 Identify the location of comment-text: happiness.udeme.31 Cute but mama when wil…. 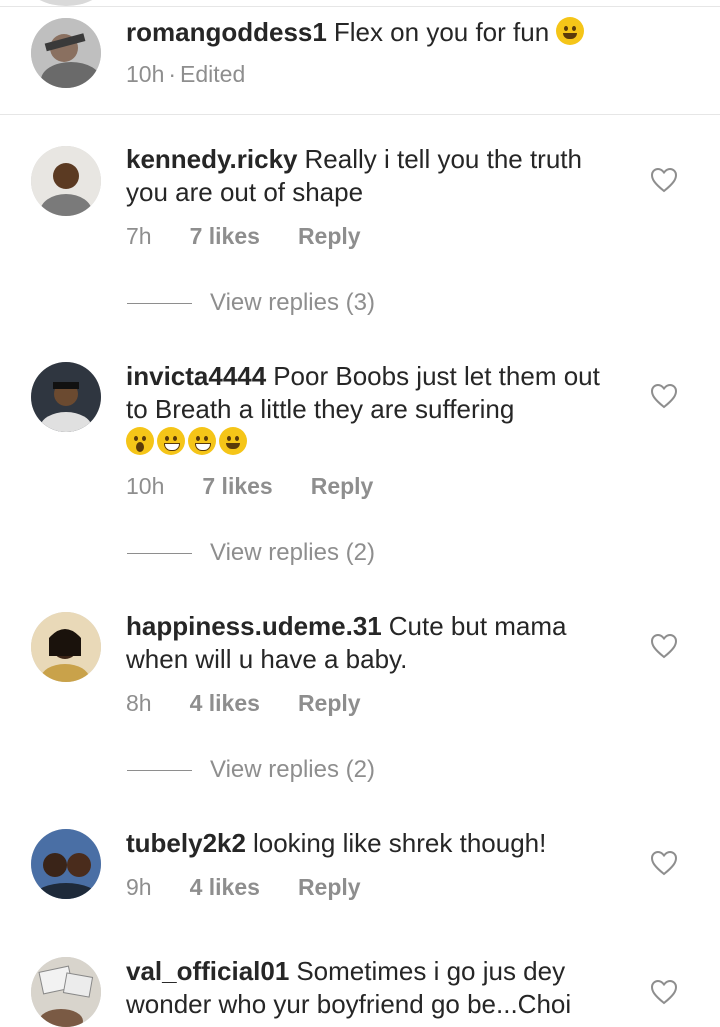
(376, 643).